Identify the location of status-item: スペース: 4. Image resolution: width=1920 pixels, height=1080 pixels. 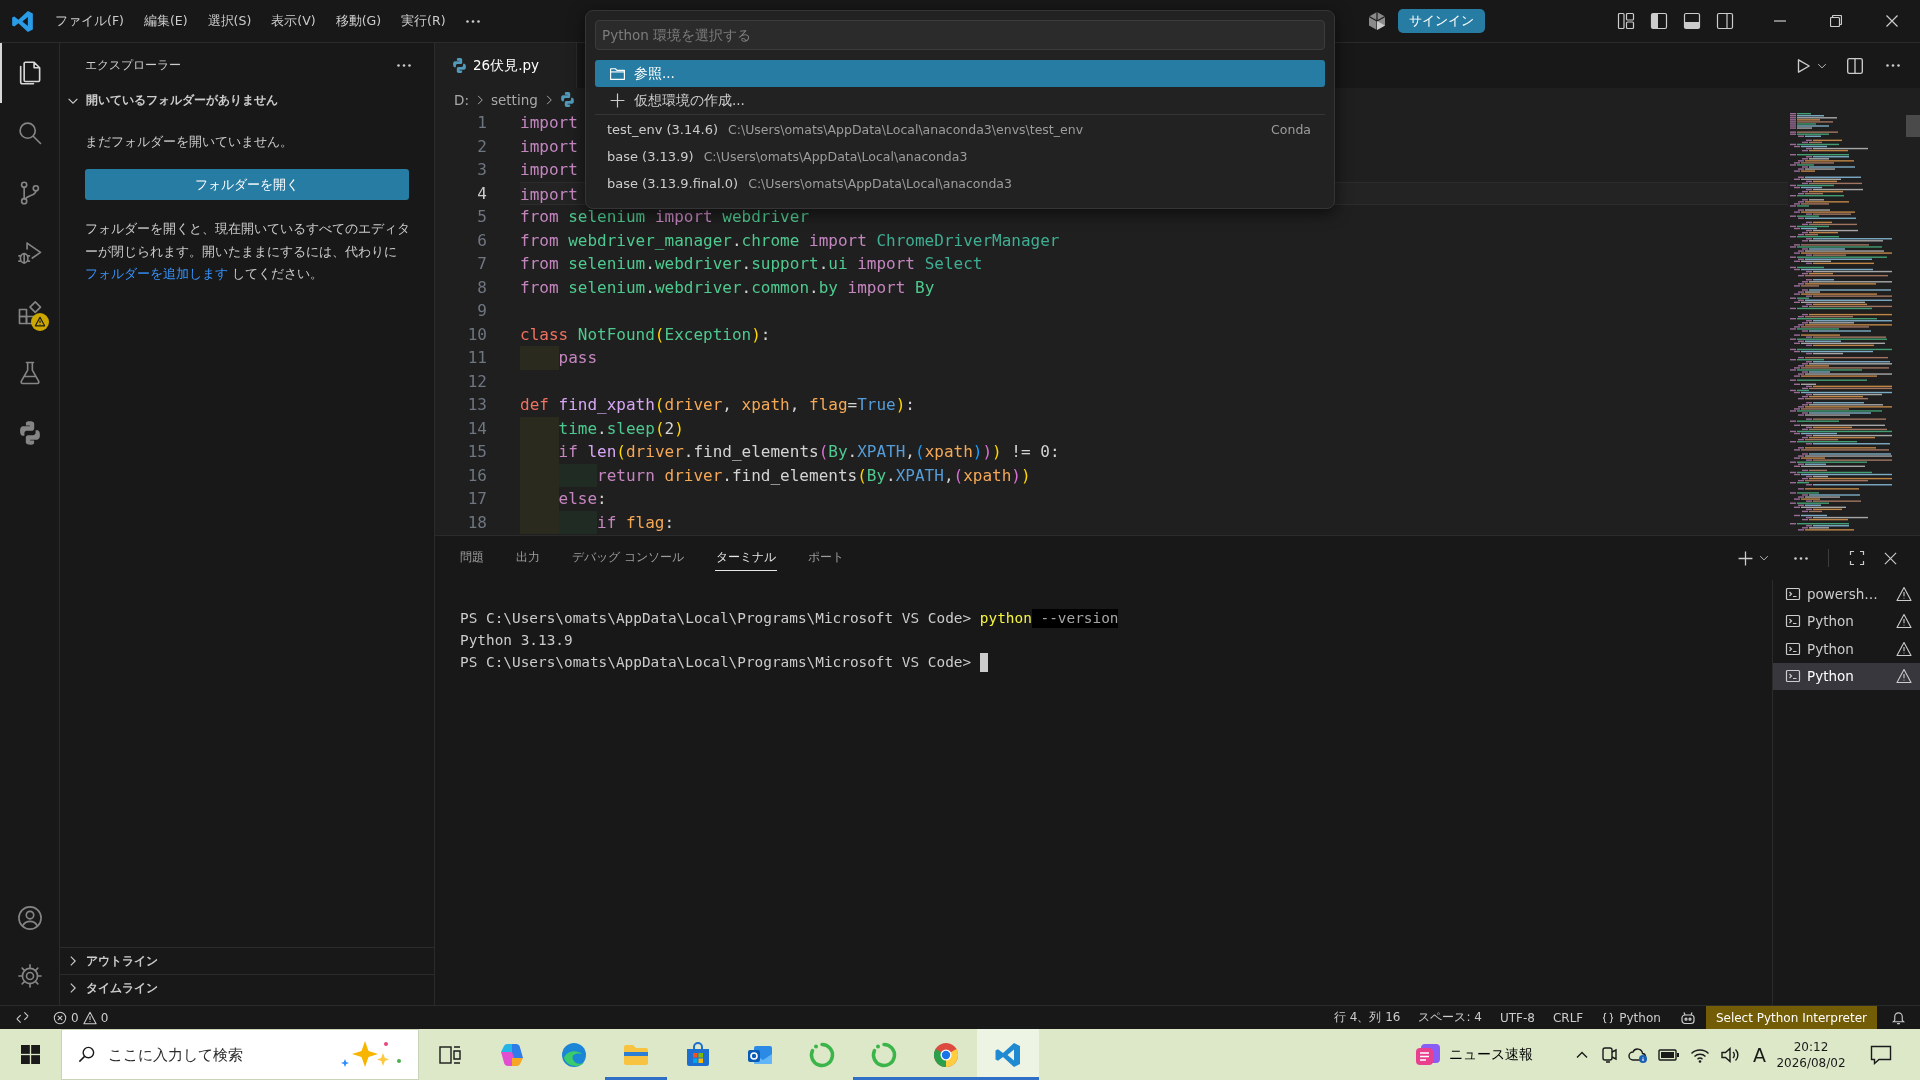
(1450, 1017).